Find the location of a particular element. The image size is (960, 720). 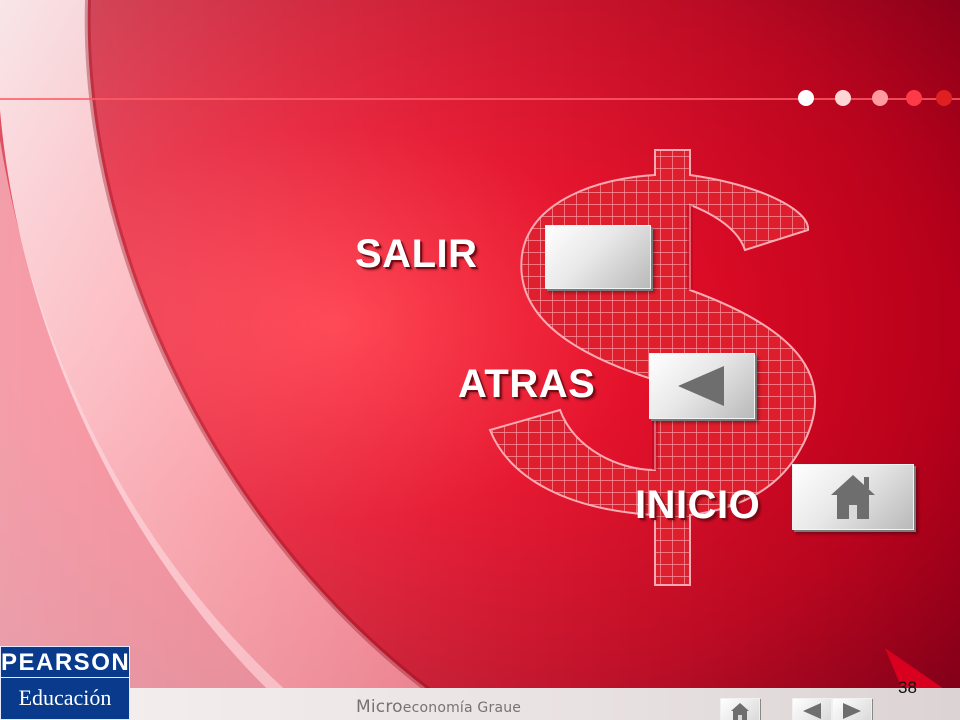

forward-arrow-icon is located at coordinates (852, 711).